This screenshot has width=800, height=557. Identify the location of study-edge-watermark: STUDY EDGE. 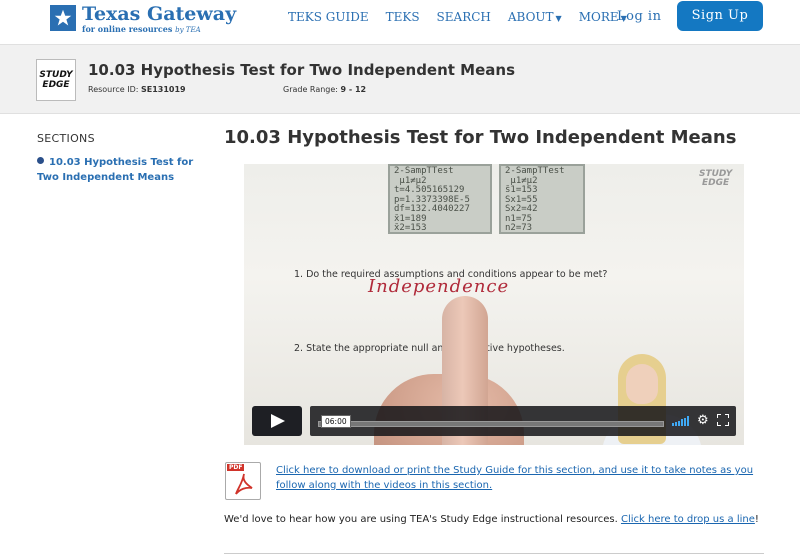
(716, 178).